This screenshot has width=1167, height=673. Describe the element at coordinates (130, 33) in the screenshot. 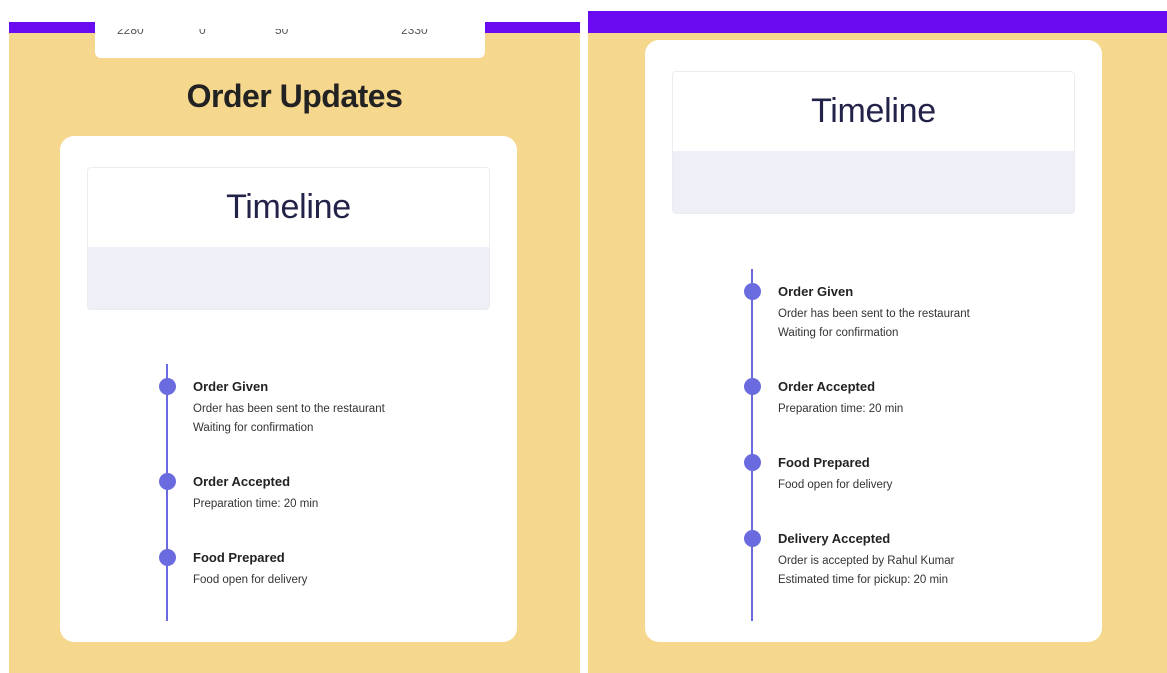

I see `stat-value: 2280` at that location.